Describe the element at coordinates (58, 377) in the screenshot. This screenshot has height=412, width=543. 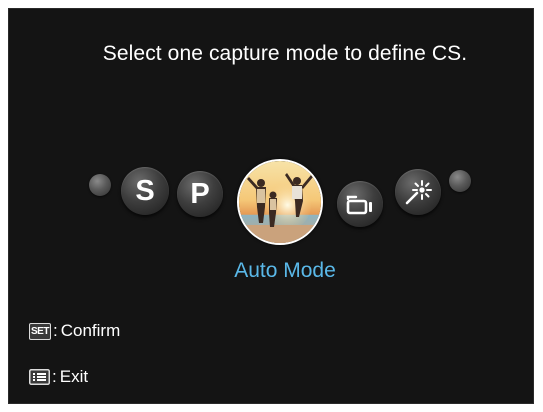
I see `exit-hint: : Exit` at that location.